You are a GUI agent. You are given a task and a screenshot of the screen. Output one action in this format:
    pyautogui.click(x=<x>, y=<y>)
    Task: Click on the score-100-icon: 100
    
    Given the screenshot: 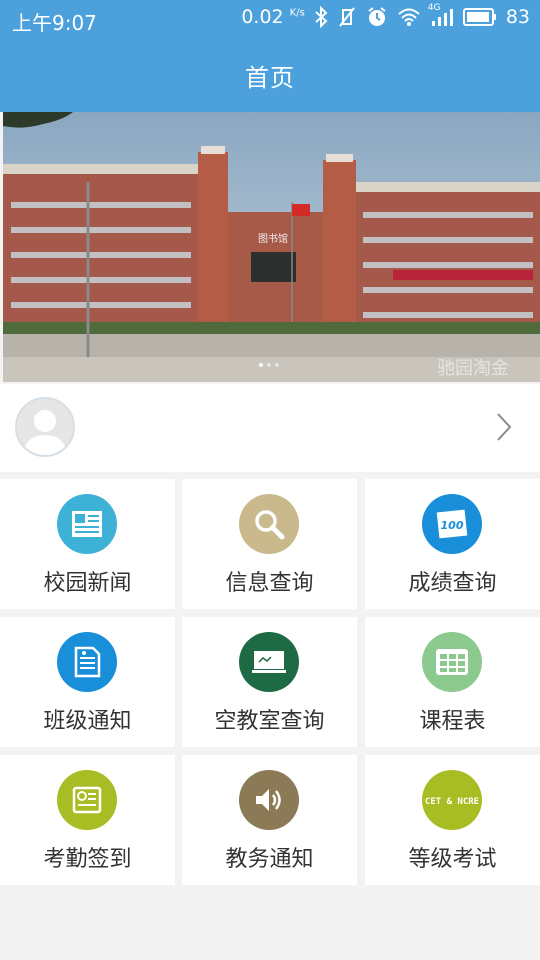 What is the action you would take?
    pyautogui.click(x=452, y=524)
    